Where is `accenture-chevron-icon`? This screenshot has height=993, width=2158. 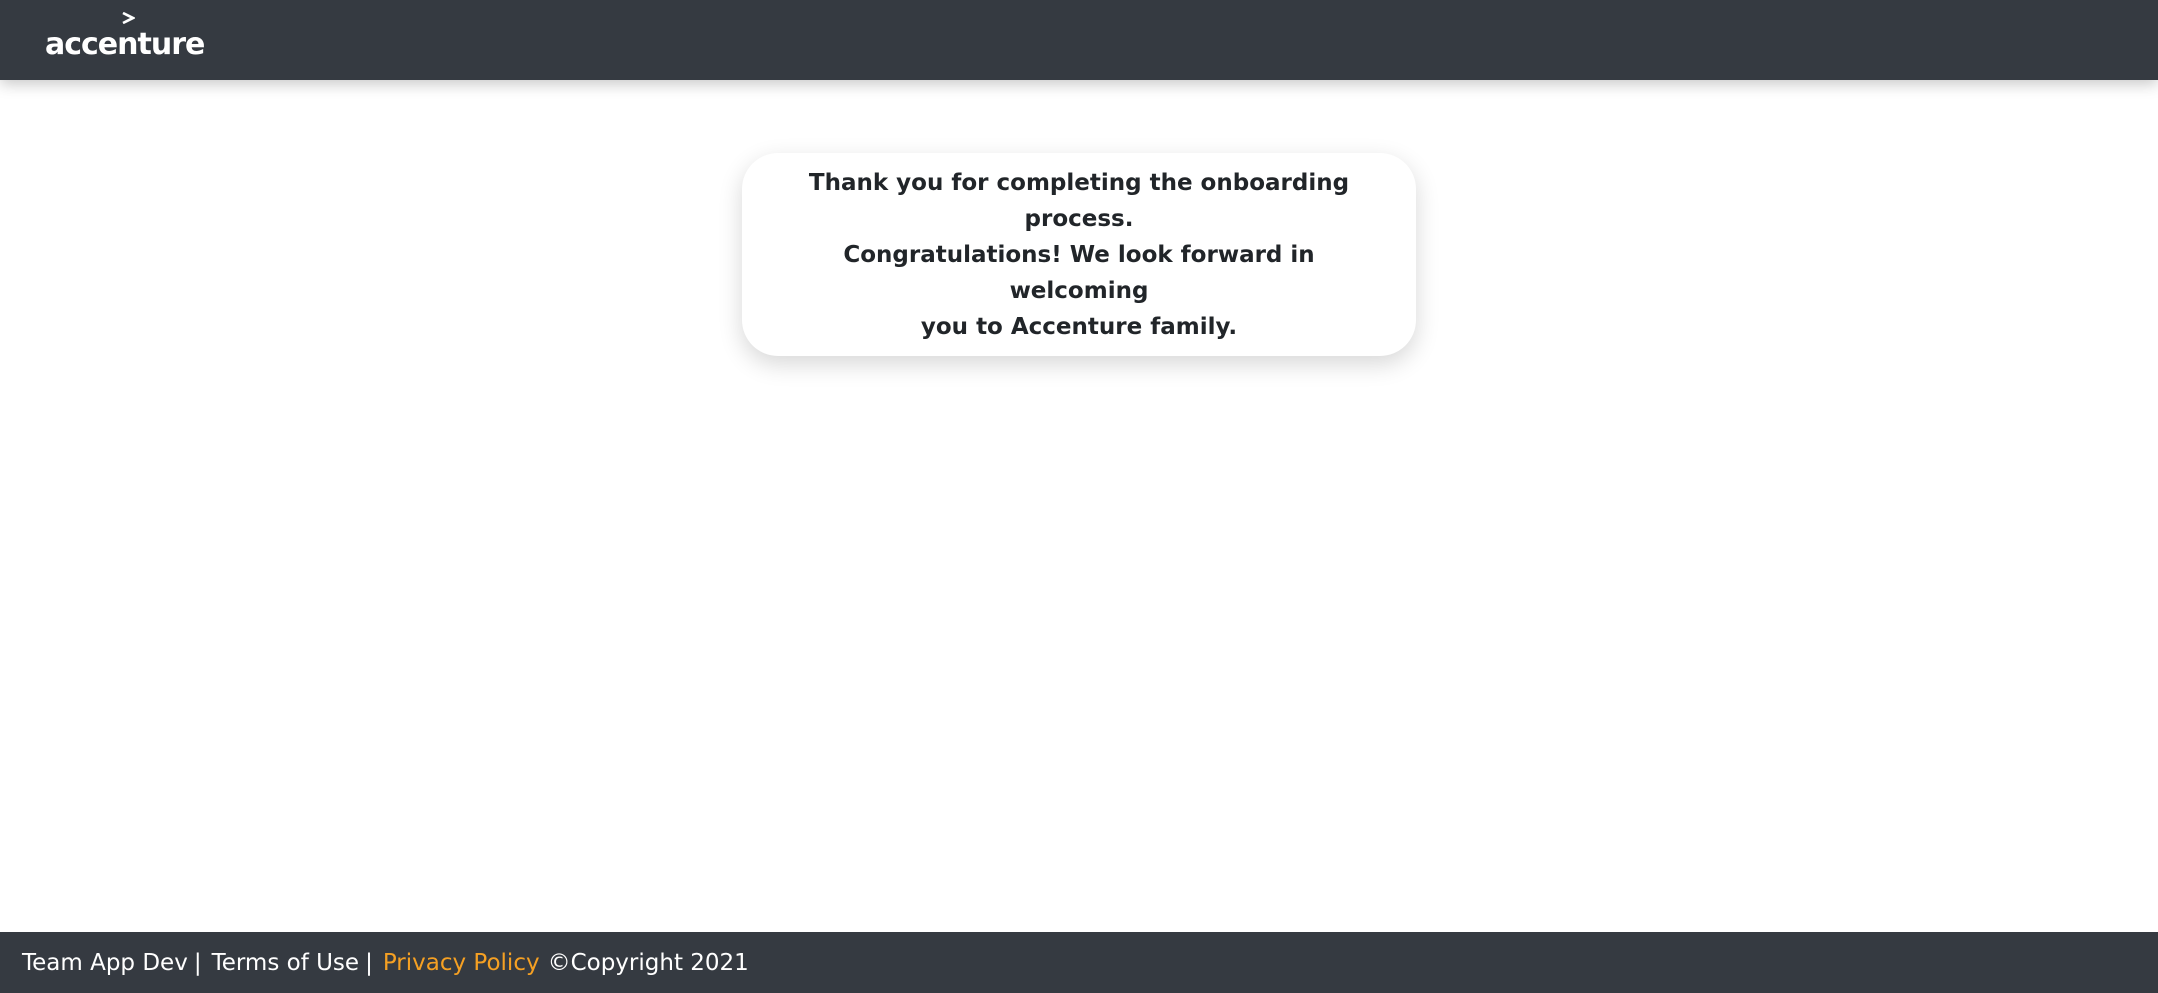
accenture-chevron-icon is located at coordinates (128, 18).